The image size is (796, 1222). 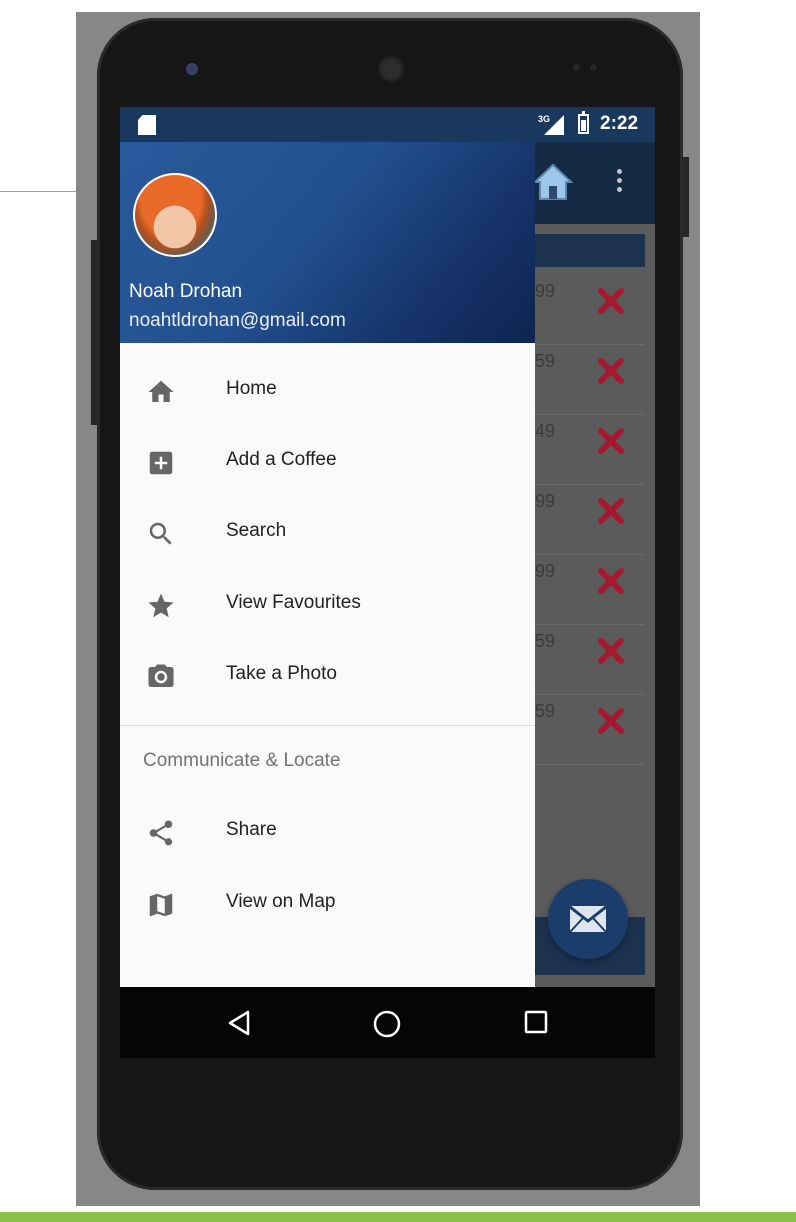 What do you see at coordinates (293, 602) in the screenshot?
I see `drawer-item-label: View Favourites` at bounding box center [293, 602].